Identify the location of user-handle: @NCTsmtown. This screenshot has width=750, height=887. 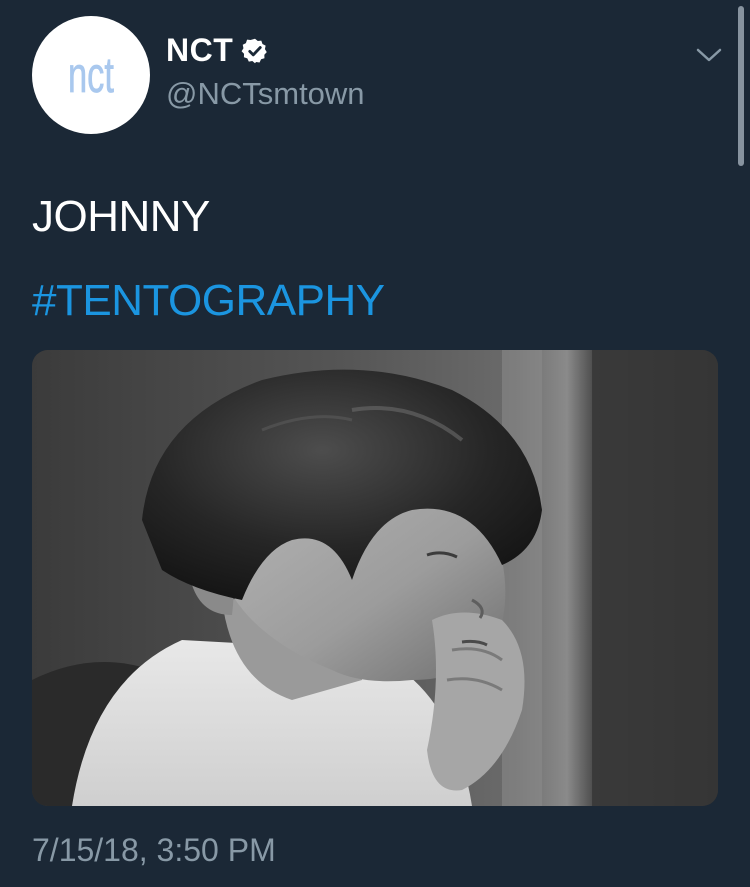
(265, 94).